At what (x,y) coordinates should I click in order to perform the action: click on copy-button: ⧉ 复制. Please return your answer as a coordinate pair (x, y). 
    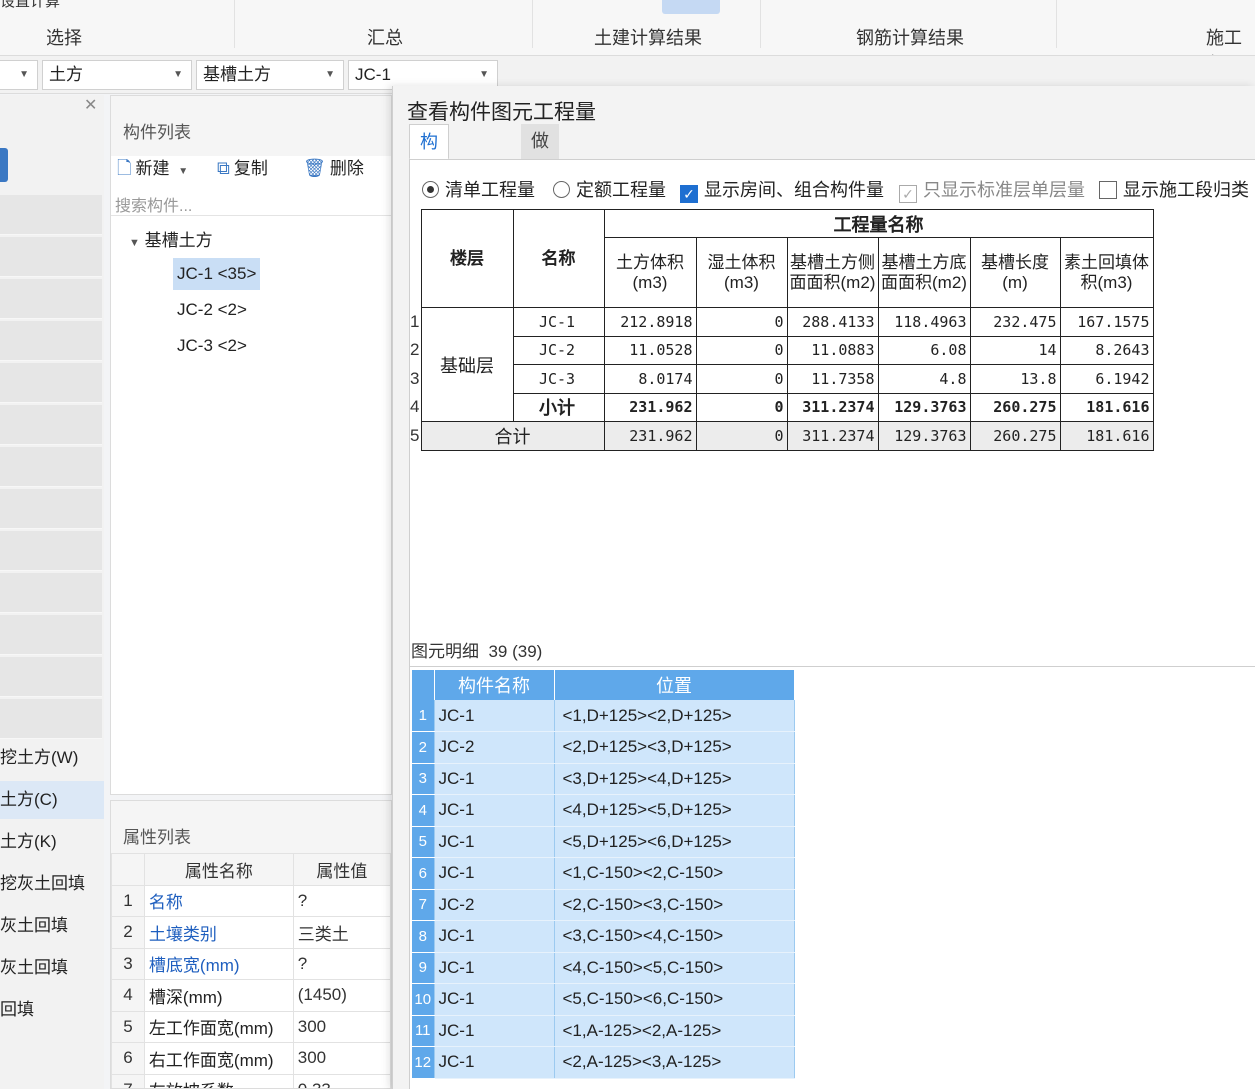
    Looking at the image, I should click on (242, 168).